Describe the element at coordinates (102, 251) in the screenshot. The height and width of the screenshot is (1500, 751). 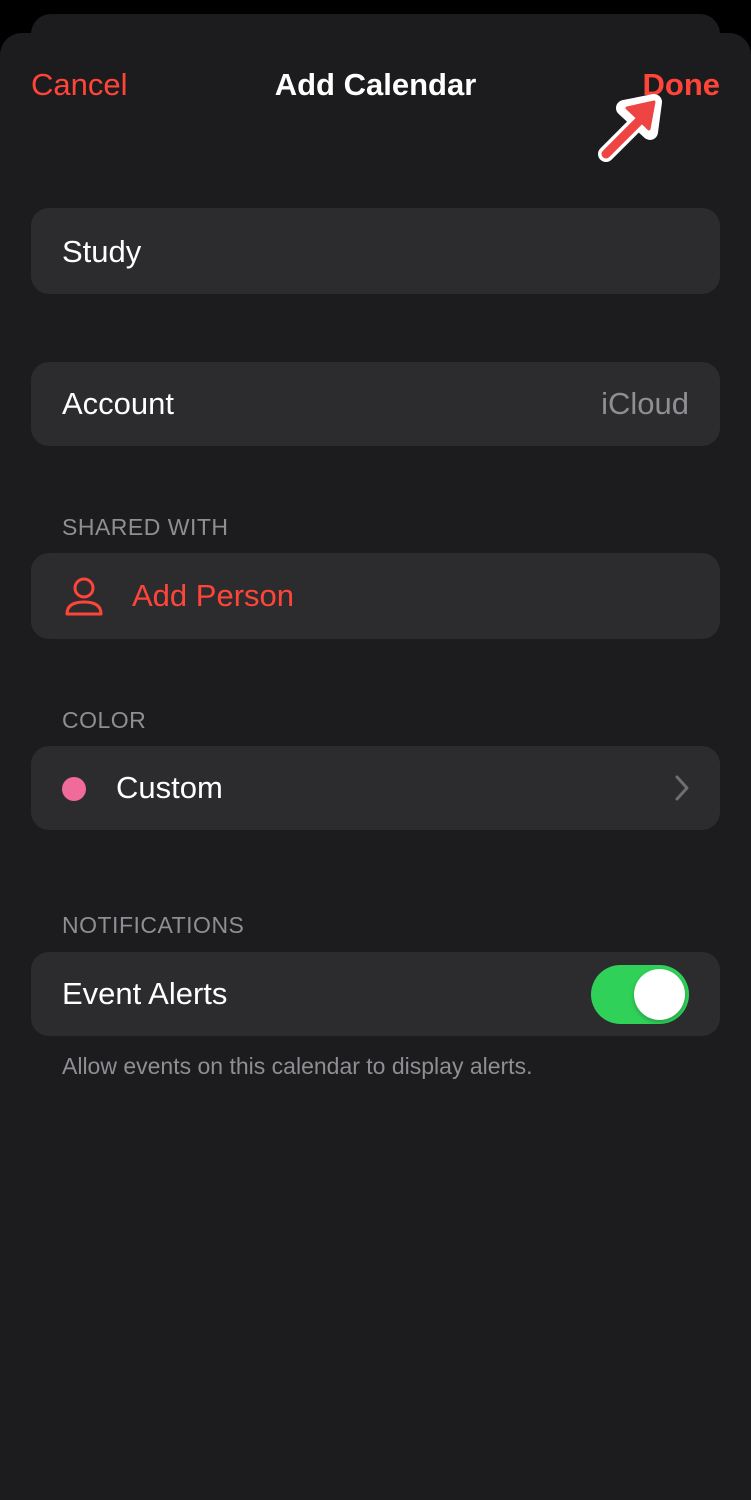
I see `calendar-name-value: Study` at that location.